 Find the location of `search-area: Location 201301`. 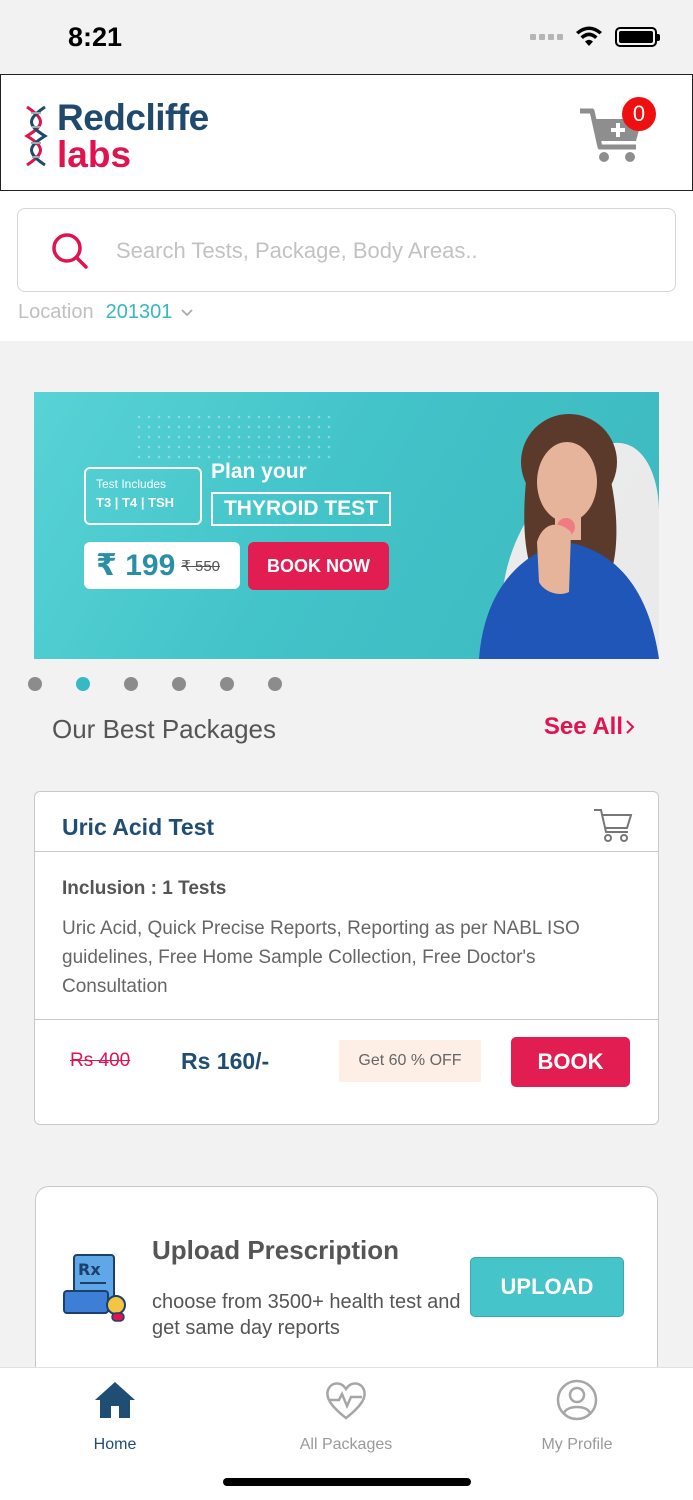

search-area: Location 201301 is located at coordinates (346, 266).